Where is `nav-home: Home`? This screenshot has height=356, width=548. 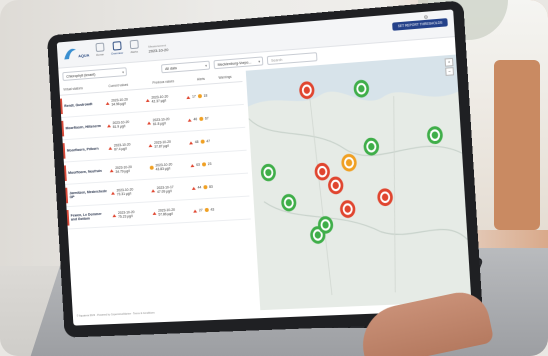
nav-home: Home is located at coordinates (100, 49).